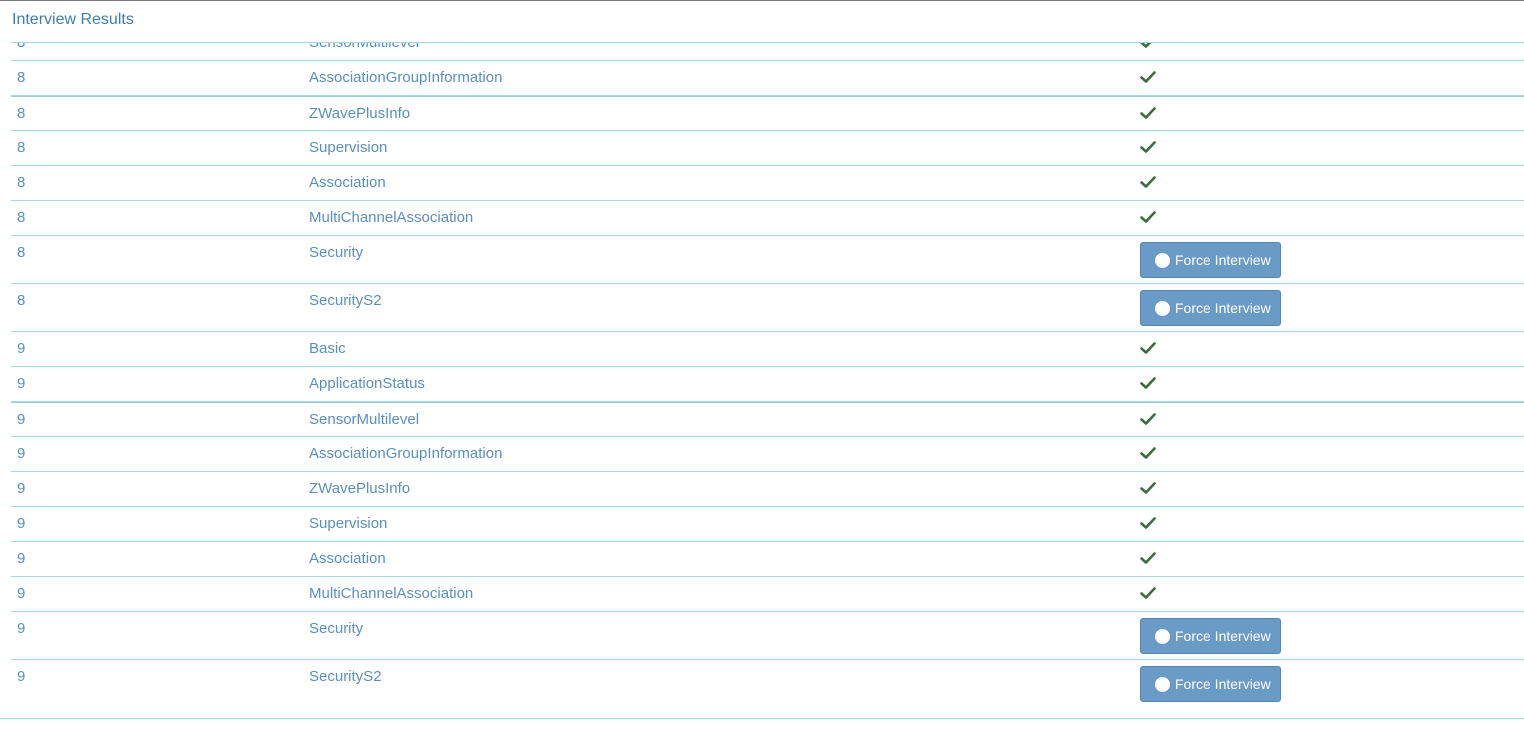 Image resolution: width=1524 pixels, height=740 pixels. I want to click on table-row: 9 Association, so click(767, 559).